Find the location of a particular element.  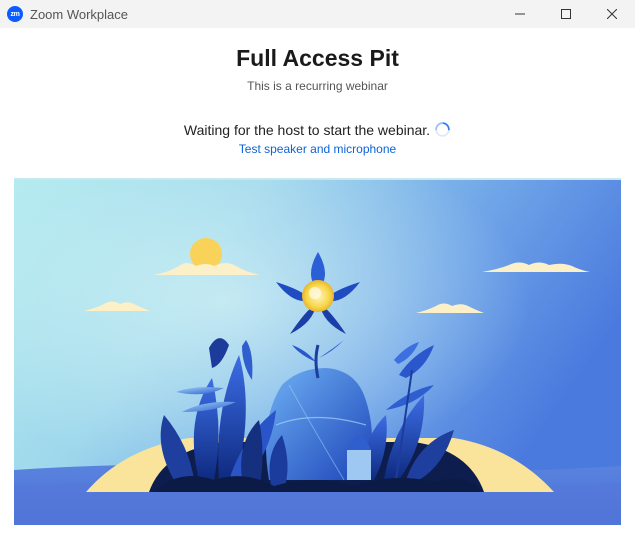

window-titlebar: zm Zoom Workplace is located at coordinates (317, 14).